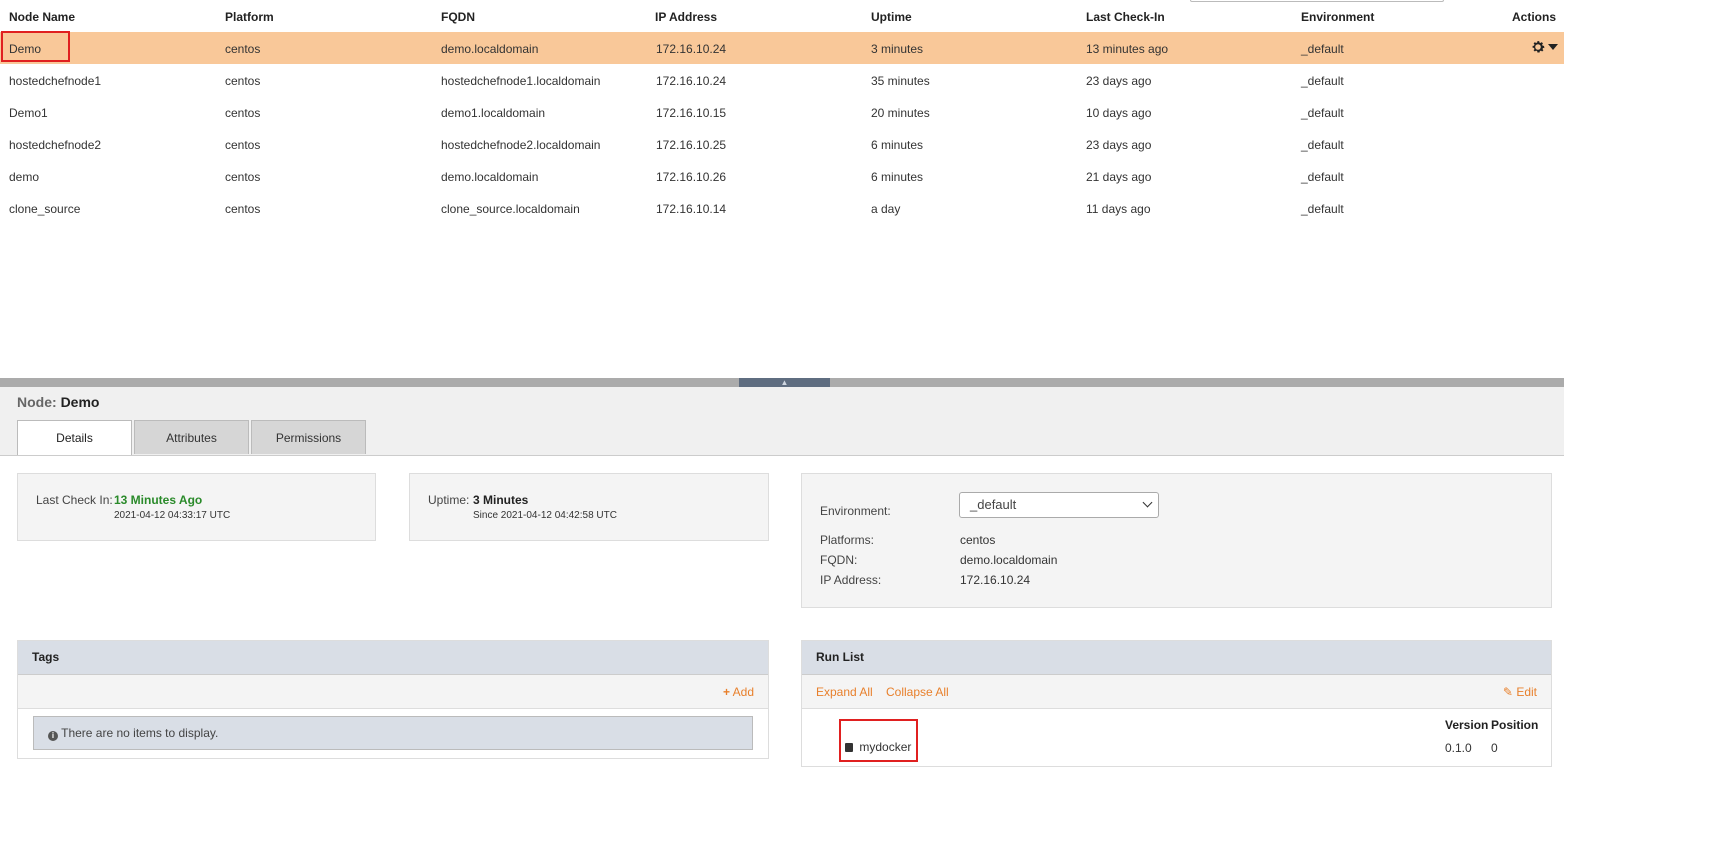 This screenshot has height=846, width=1713. Describe the element at coordinates (993, 504) in the screenshot. I see `environment-select-value: _default` at that location.